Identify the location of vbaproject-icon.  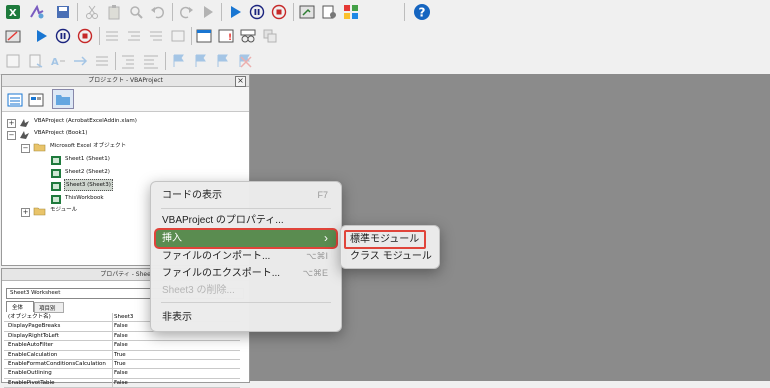
(24, 135).